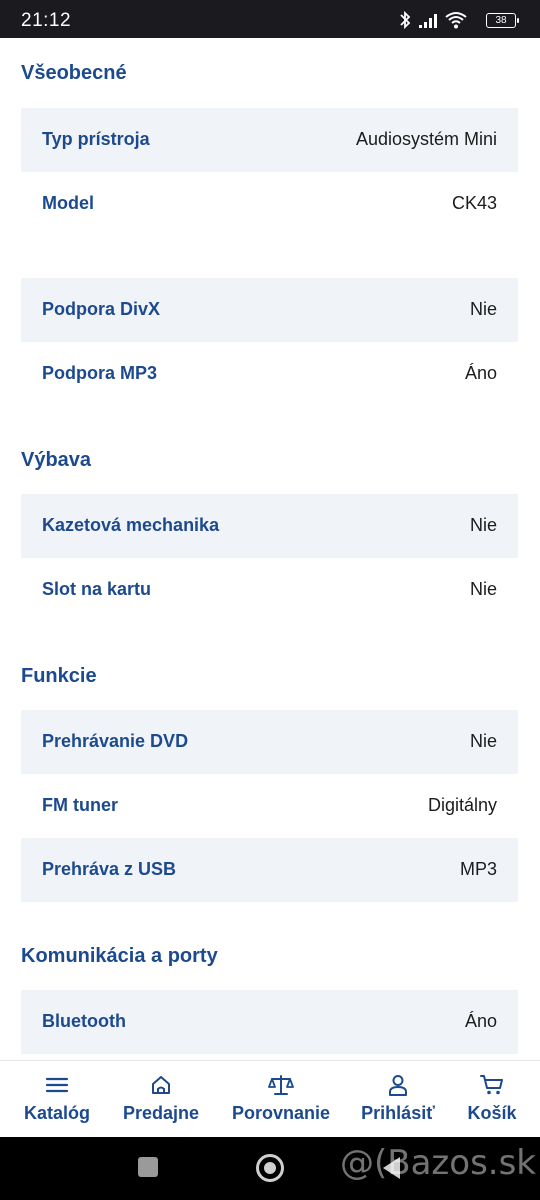  What do you see at coordinates (161, 1098) in the screenshot?
I see `nav-predajne: Predajne` at bounding box center [161, 1098].